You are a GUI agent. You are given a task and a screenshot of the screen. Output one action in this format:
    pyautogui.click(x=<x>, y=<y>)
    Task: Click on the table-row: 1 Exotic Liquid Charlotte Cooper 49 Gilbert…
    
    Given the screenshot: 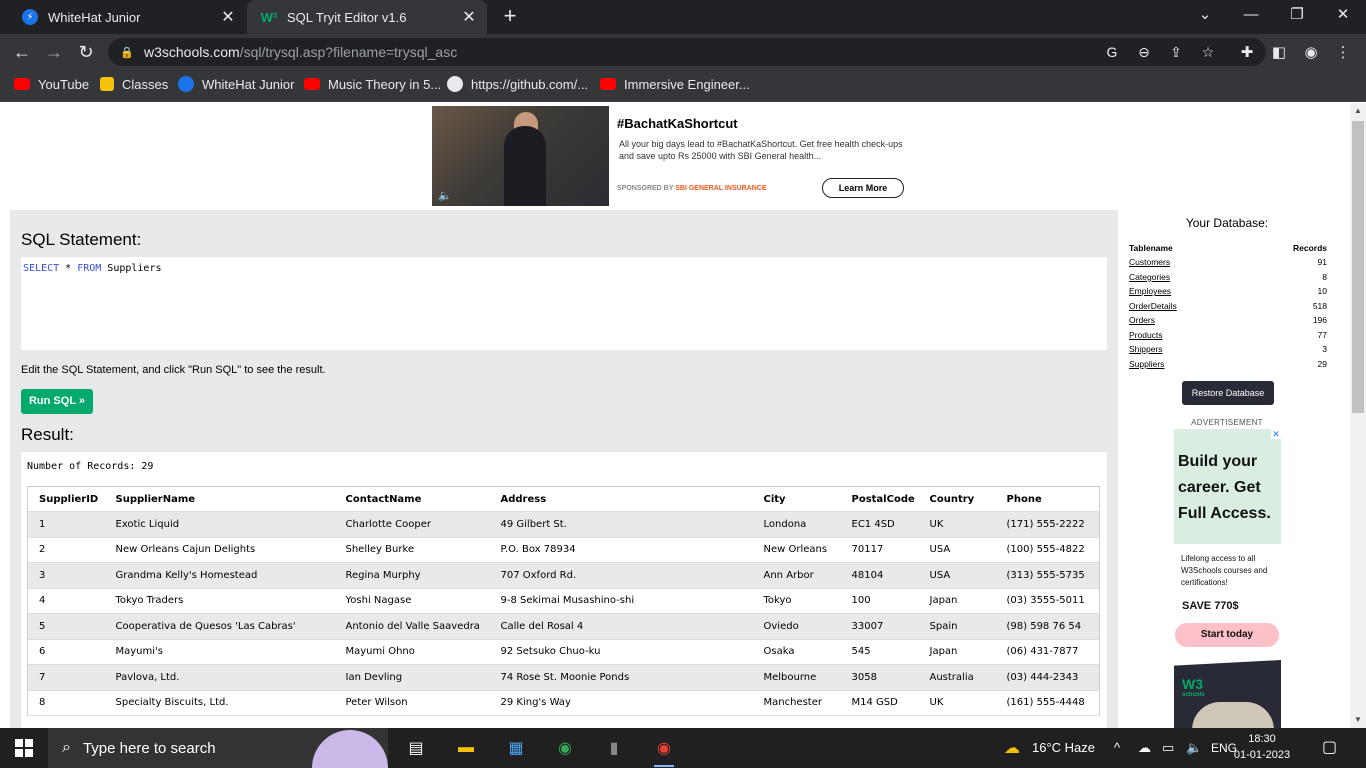 What is the action you would take?
    pyautogui.click(x=563, y=524)
    